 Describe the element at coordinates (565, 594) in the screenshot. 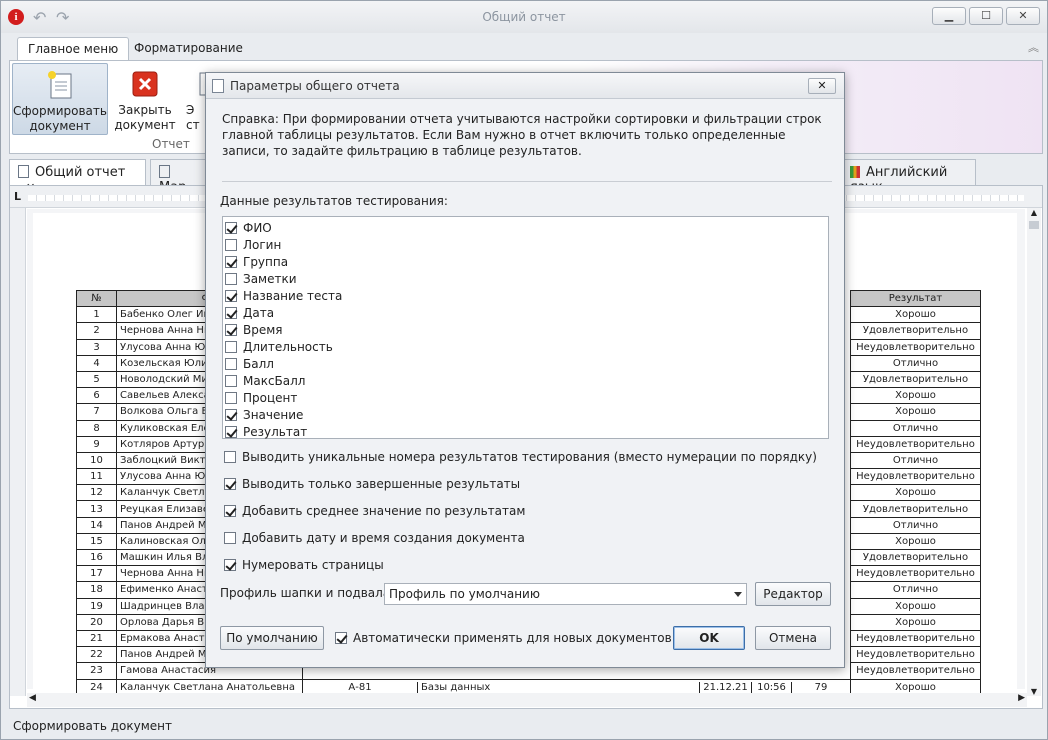

I see `profile-combo: Профиль по умолчанию` at that location.